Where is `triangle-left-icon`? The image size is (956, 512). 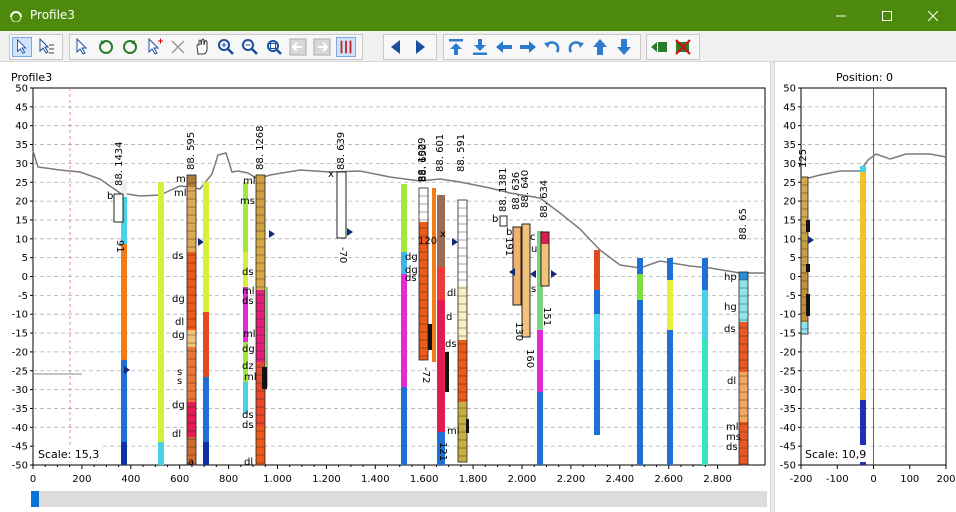
triangle-left-icon is located at coordinates (395, 47).